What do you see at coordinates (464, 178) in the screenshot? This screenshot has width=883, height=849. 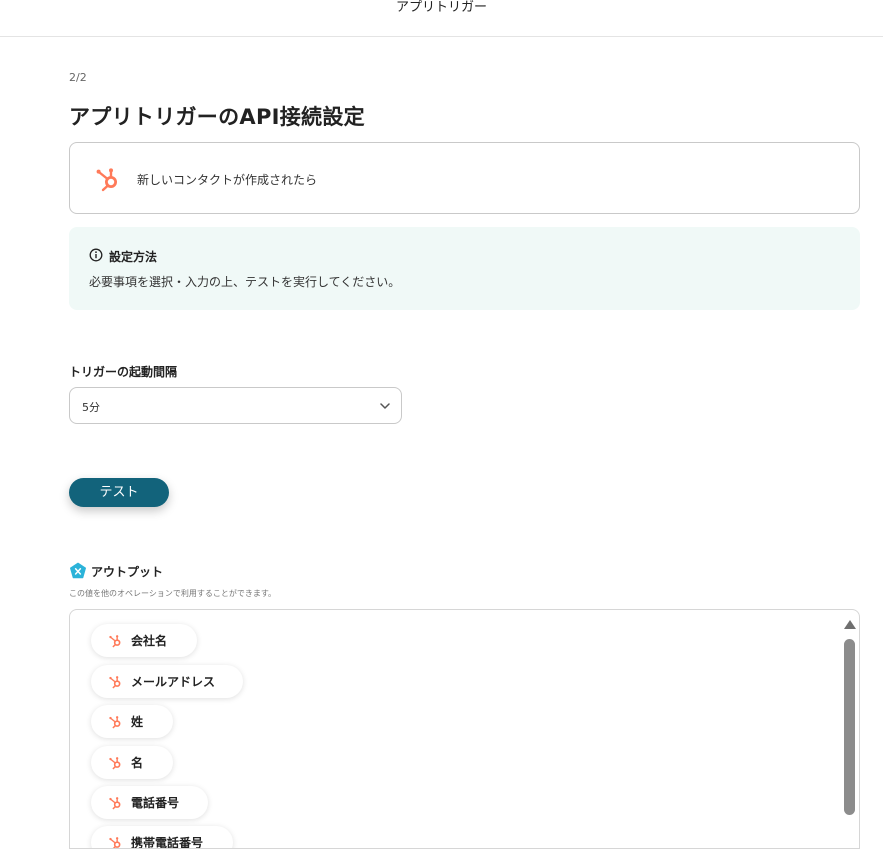 I see `trigger-app-card: 新しいコンタクトが作成されたら` at bounding box center [464, 178].